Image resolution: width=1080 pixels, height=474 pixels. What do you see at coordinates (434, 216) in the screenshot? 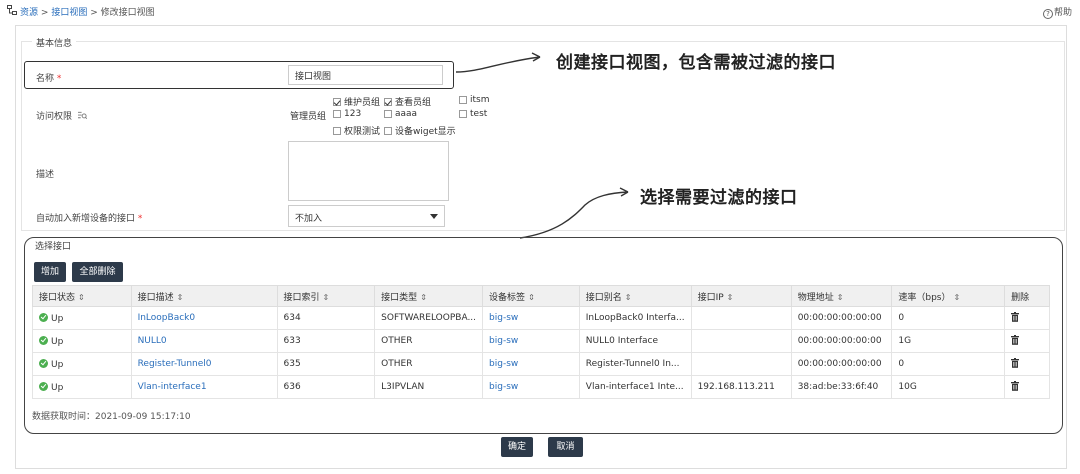
I see `chevron-down-icon` at bounding box center [434, 216].